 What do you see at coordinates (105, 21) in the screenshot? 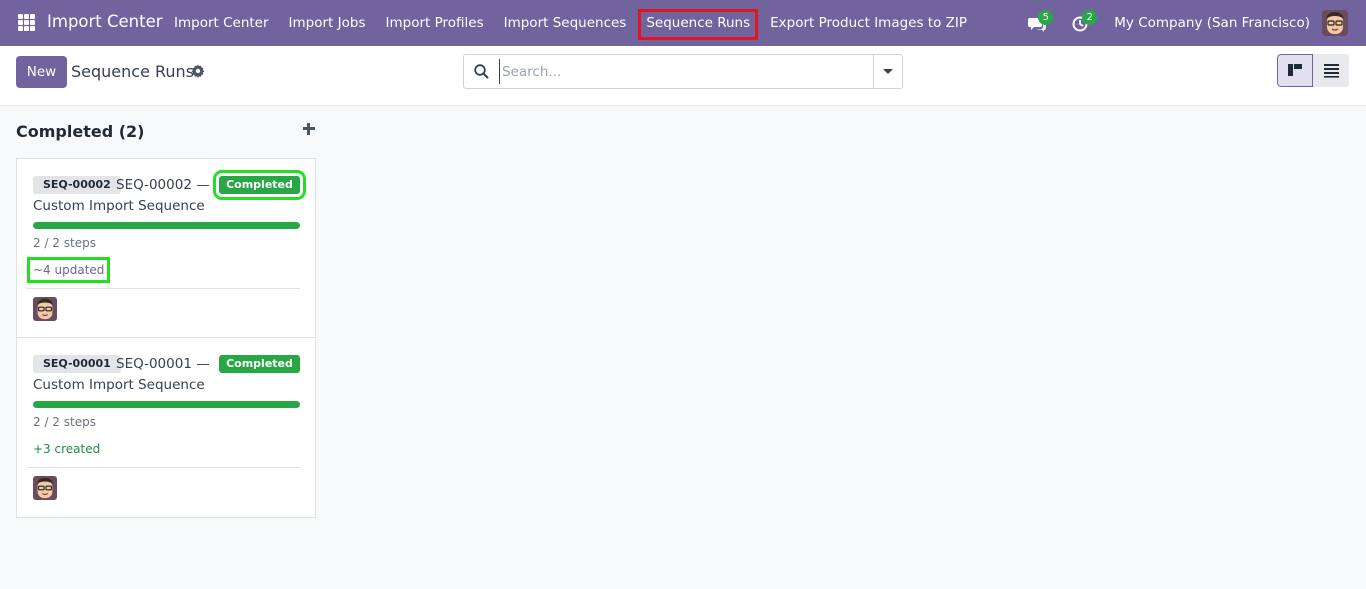
I see `app-brand: Import Center` at bounding box center [105, 21].